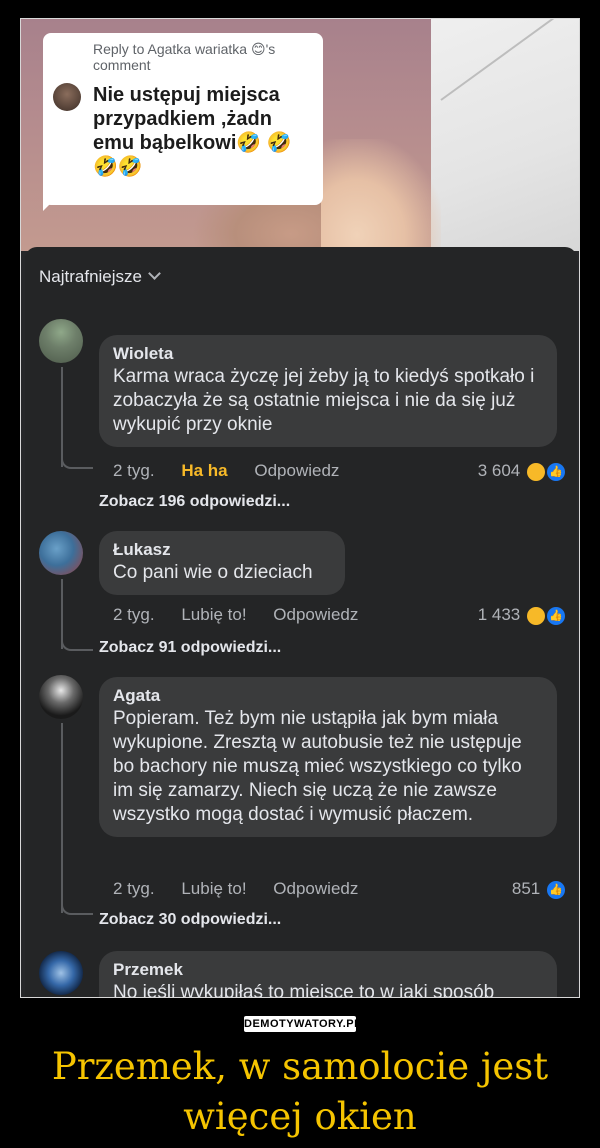  Describe the element at coordinates (381, 199) in the screenshot. I see `background-hair` at that location.